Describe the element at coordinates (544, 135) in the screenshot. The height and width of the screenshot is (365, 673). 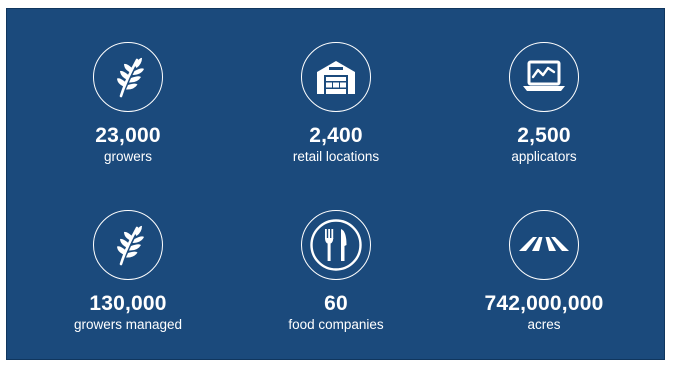
I see `stat-value: 2,500` at that location.